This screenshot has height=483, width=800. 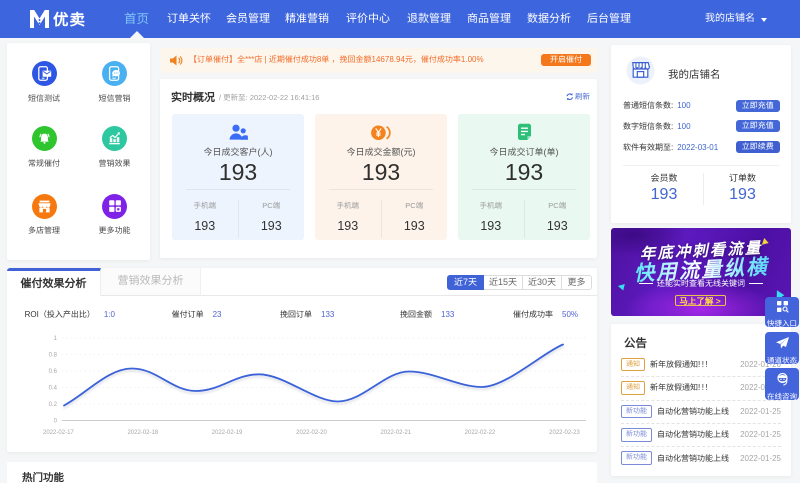 What do you see at coordinates (58, 433) in the screenshot?
I see `svg-text: 2022-02-17` at bounding box center [58, 433].